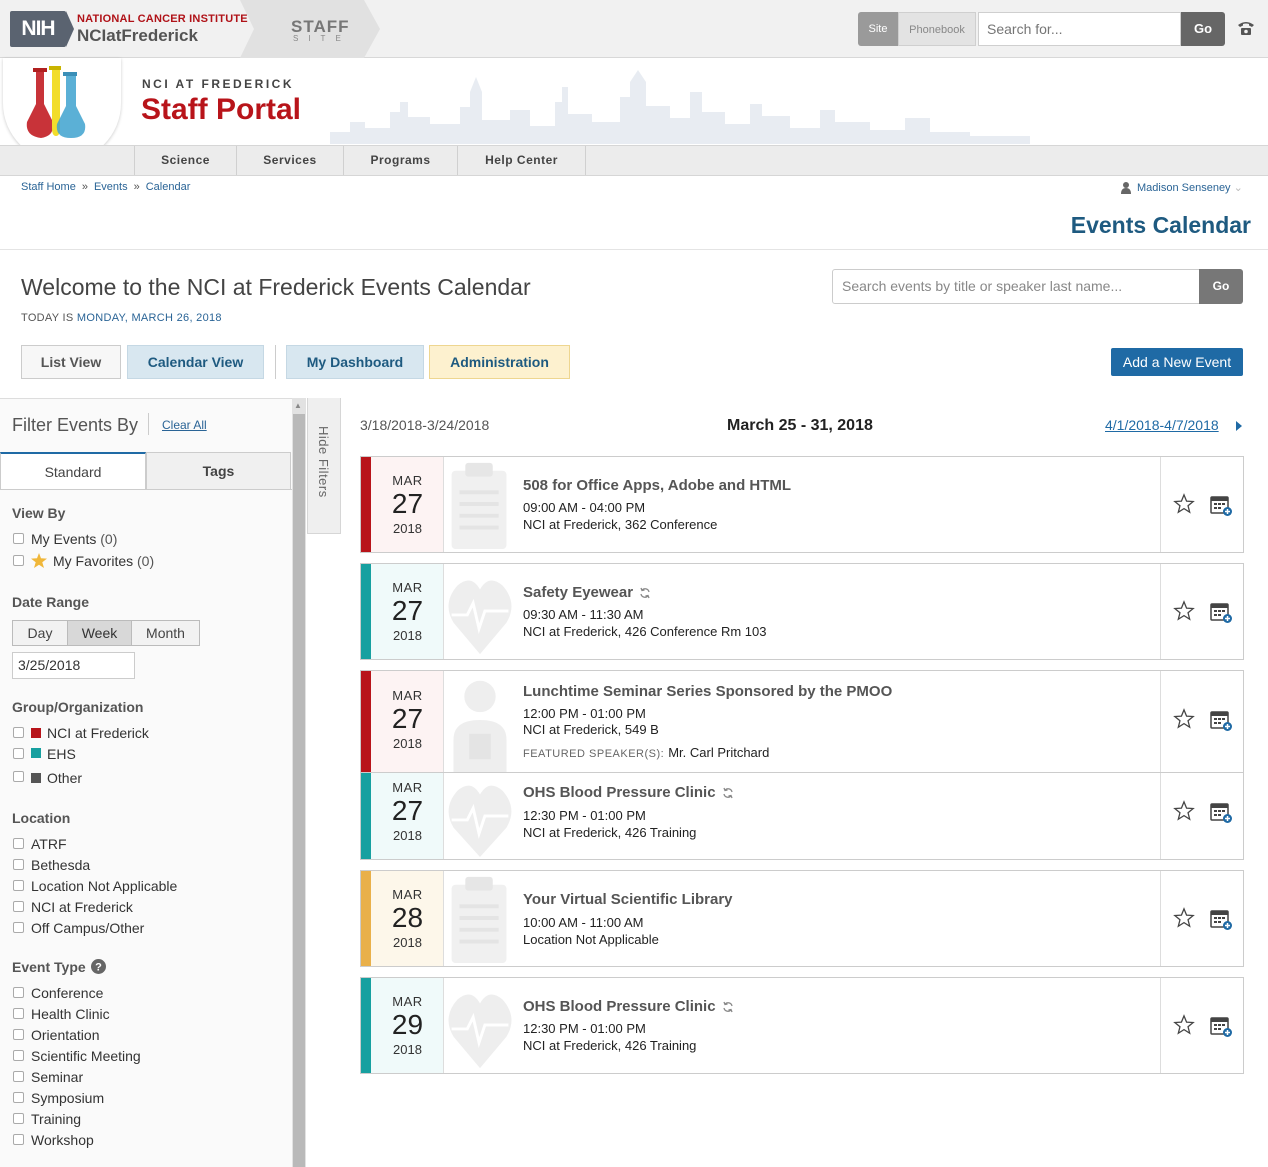 This screenshot has width=1268, height=1167. What do you see at coordinates (78, 707) in the screenshot?
I see `group-heading: Group/Organization` at bounding box center [78, 707].